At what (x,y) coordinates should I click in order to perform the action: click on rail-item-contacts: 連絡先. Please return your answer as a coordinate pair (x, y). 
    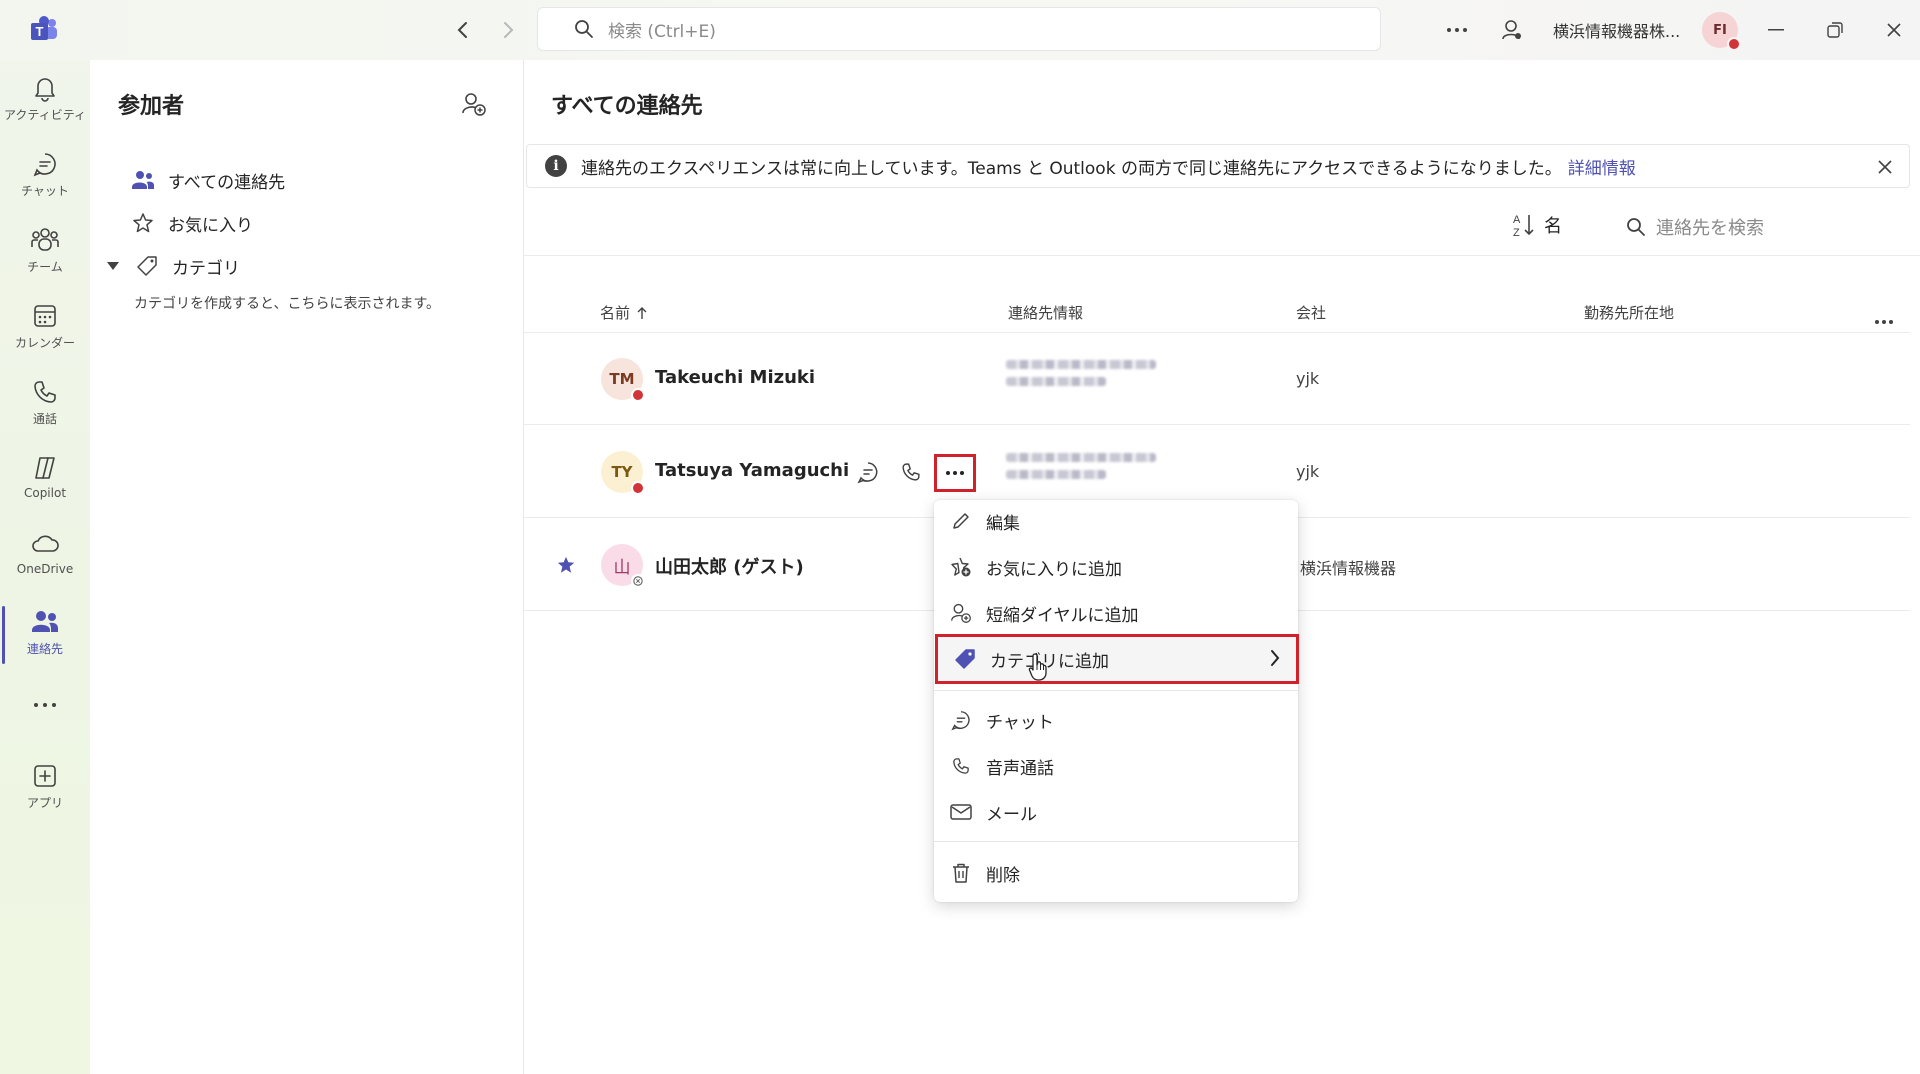
    Looking at the image, I should click on (45, 635).